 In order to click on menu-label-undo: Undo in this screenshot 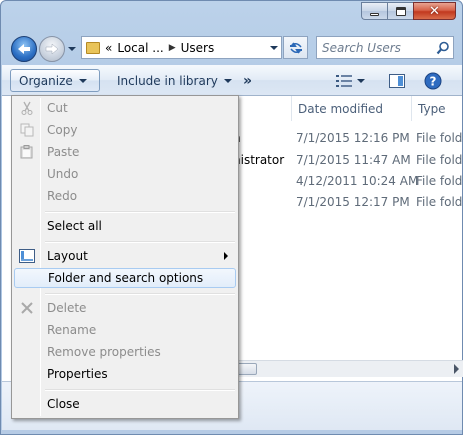, I will do `click(63, 174)`.